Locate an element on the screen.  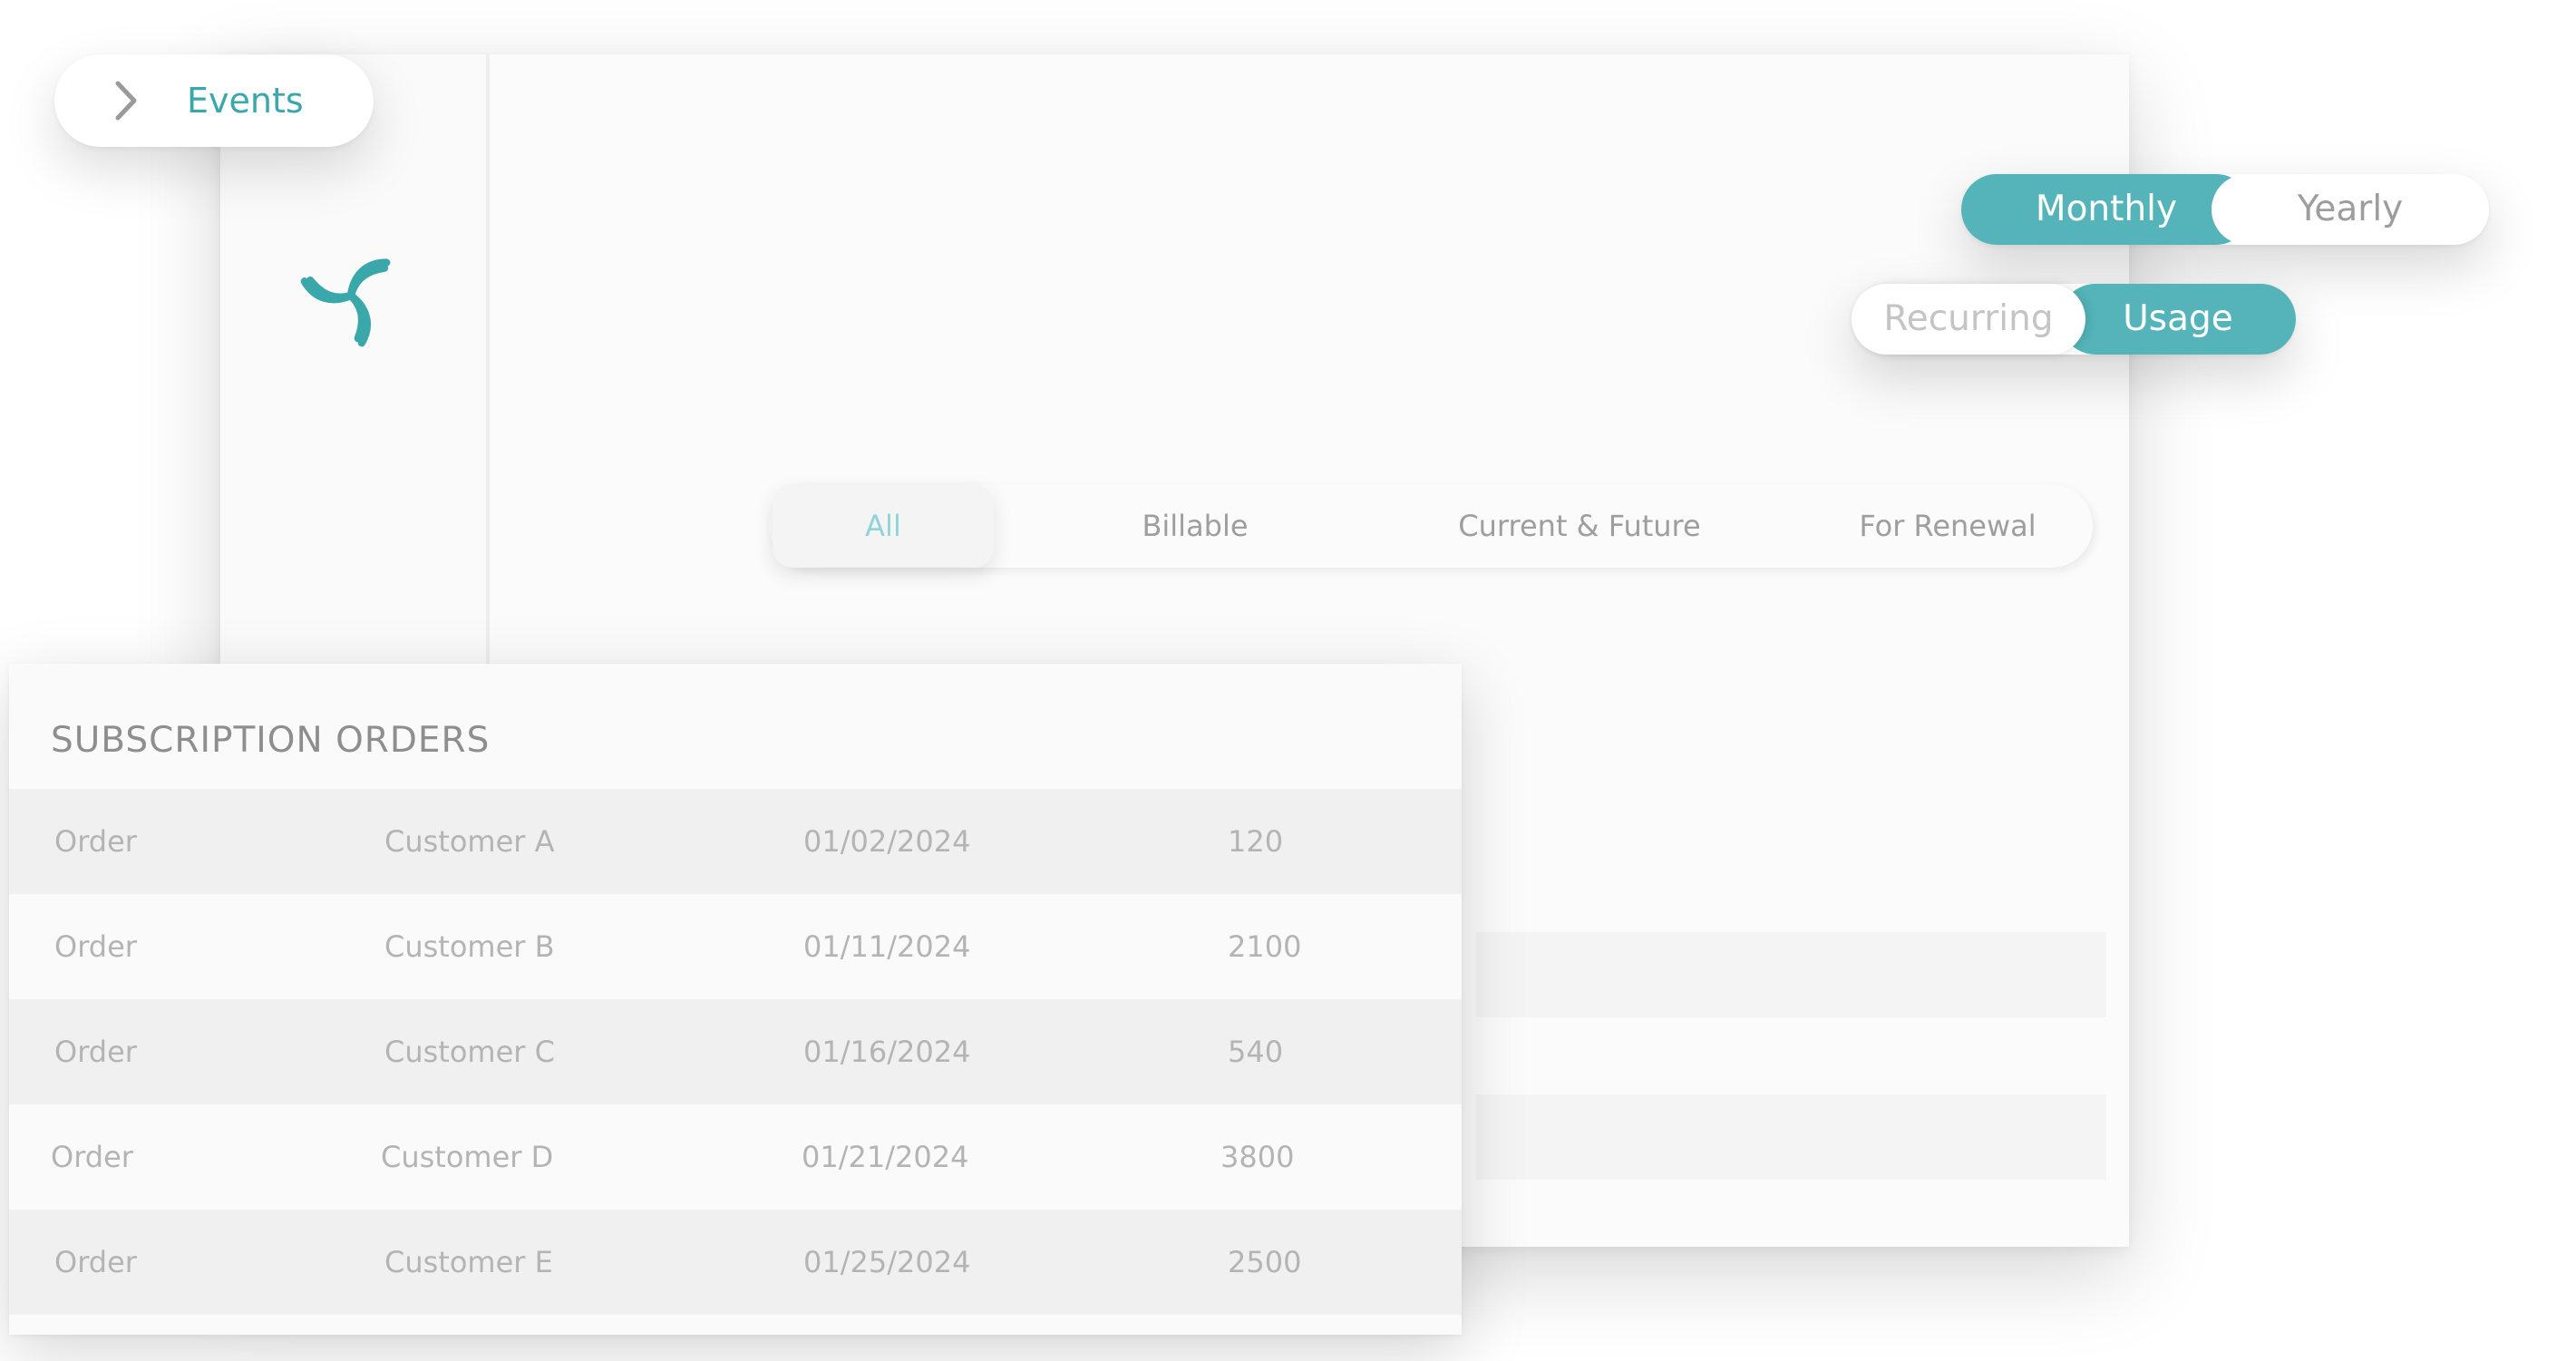
billing-period-toggle: Monthly Yearly is located at coordinates (2225, 209).